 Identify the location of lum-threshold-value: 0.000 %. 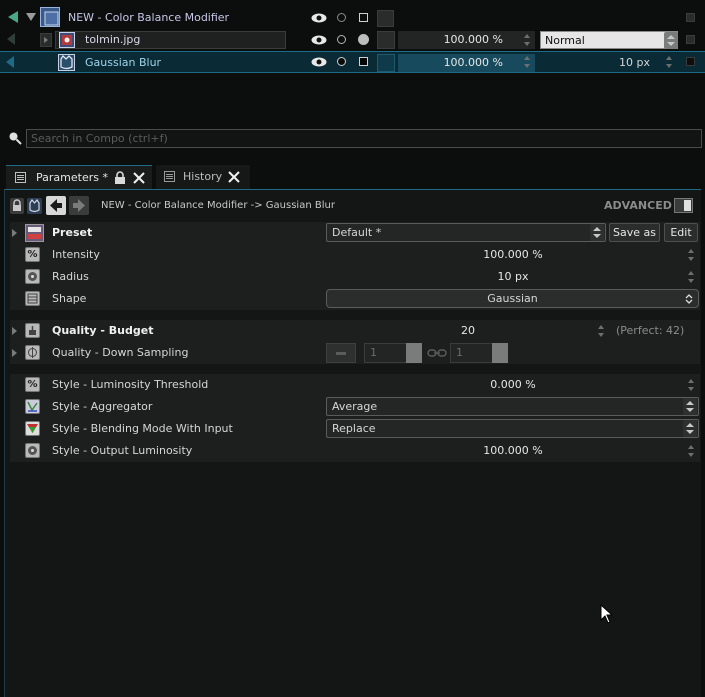
(513, 384).